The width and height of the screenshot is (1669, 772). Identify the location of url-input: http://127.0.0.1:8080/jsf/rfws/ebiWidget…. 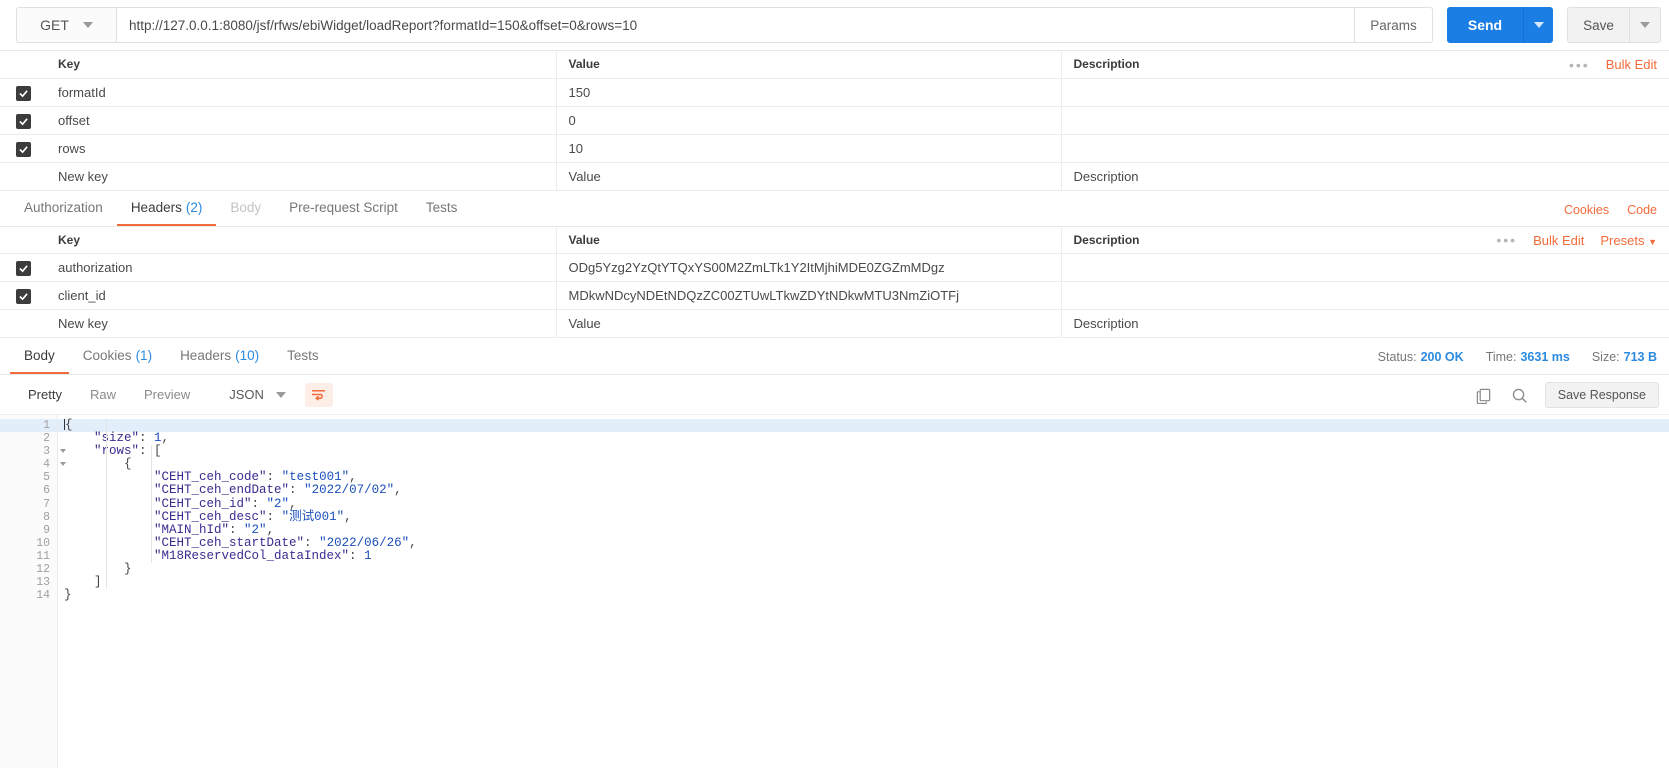
(735, 25).